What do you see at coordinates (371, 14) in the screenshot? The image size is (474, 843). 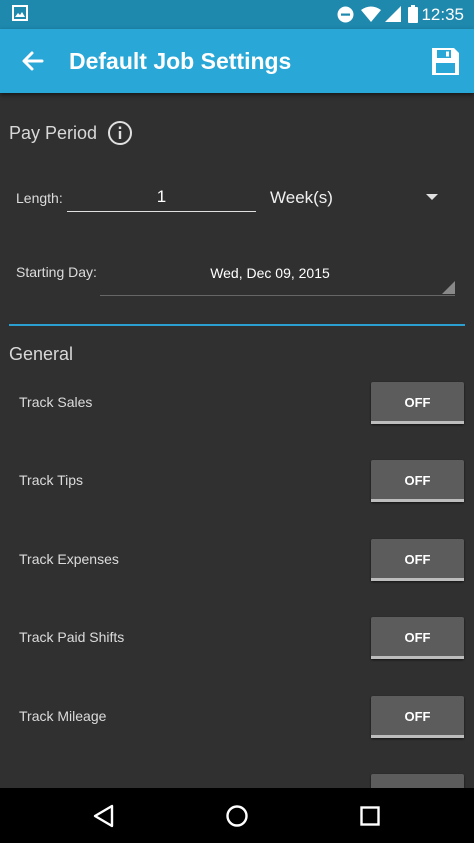 I see `wifi-icon` at bounding box center [371, 14].